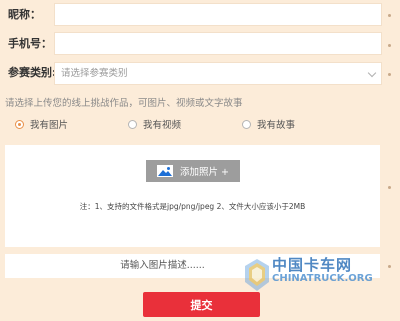 Image resolution: width=400 pixels, height=321 pixels. Describe the element at coordinates (192, 206) in the screenshot. I see `upload-note: 注：1、支持的文件格式是jpg/png/jpeg 2、文件大小应该小于2MB` at that location.